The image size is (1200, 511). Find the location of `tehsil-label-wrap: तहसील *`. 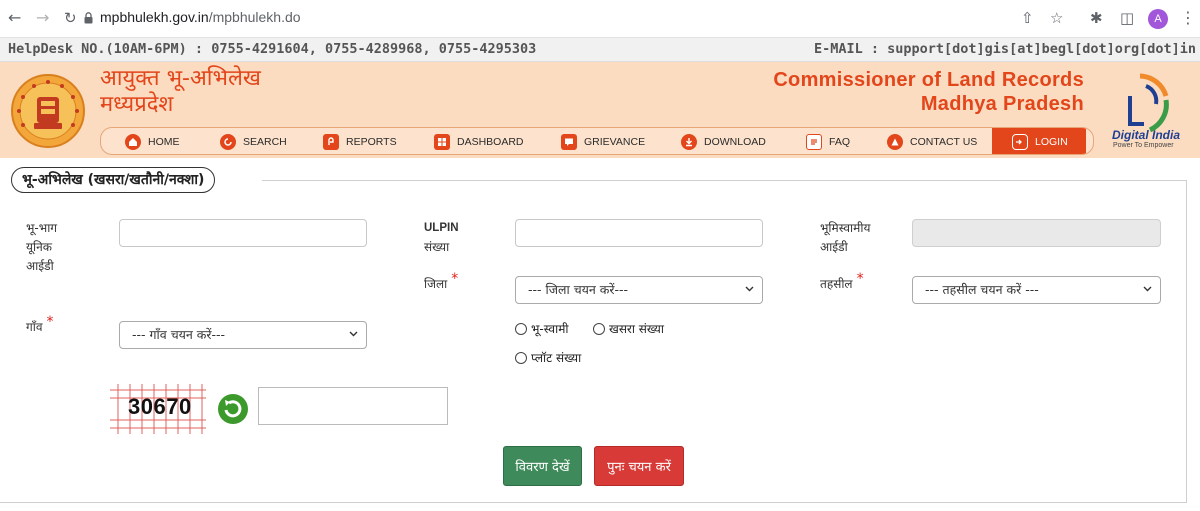

tehsil-label-wrap: तहसील * is located at coordinates (842, 282).